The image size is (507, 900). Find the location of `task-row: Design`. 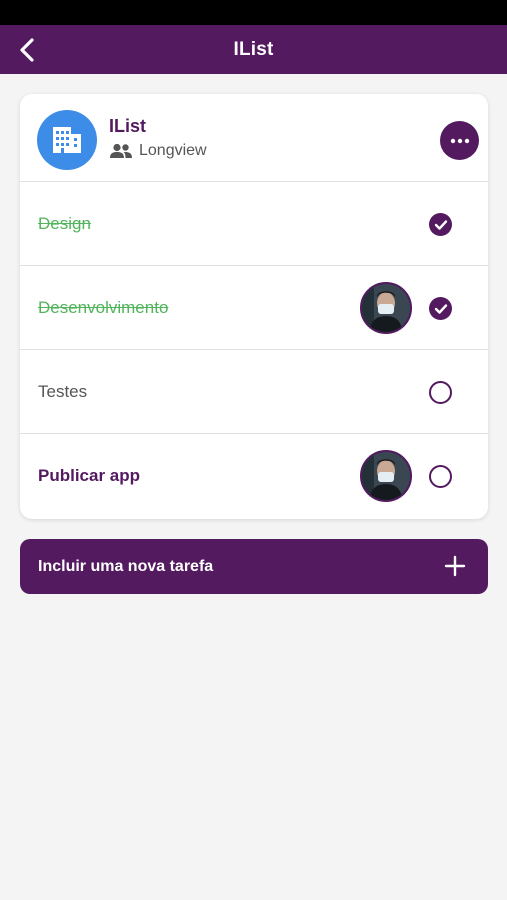

task-row: Design is located at coordinates (254, 224).